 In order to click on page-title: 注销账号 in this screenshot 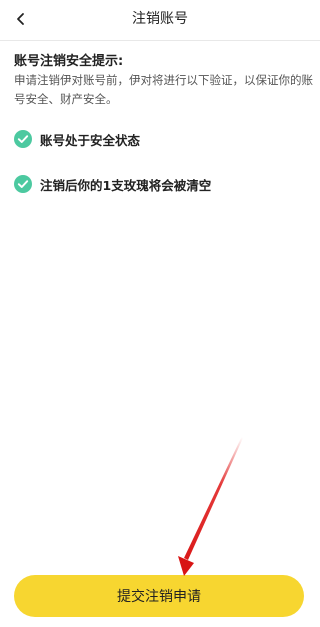, I will do `click(160, 19)`.